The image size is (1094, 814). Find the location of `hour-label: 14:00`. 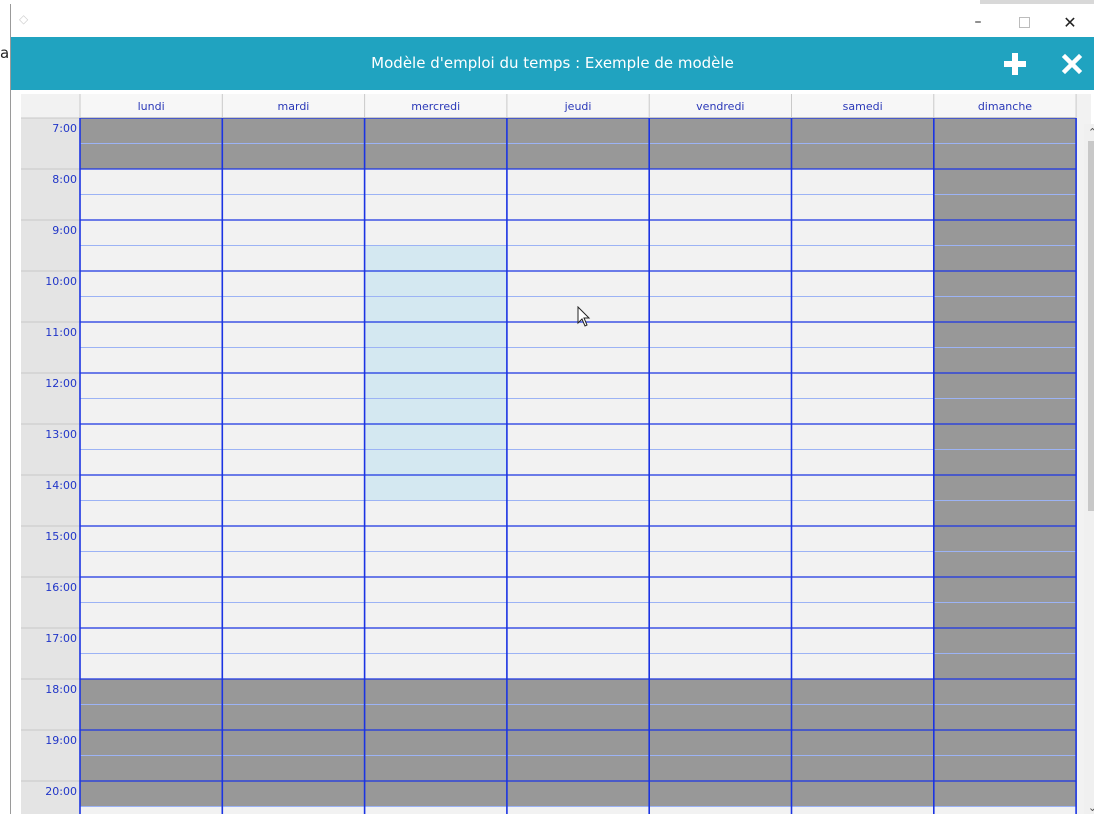

hour-label: 14:00 is located at coordinates (61, 485).